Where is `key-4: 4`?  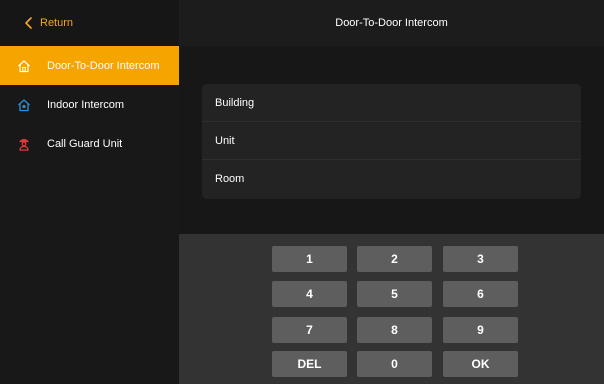
key-4: 4 is located at coordinates (309, 294).